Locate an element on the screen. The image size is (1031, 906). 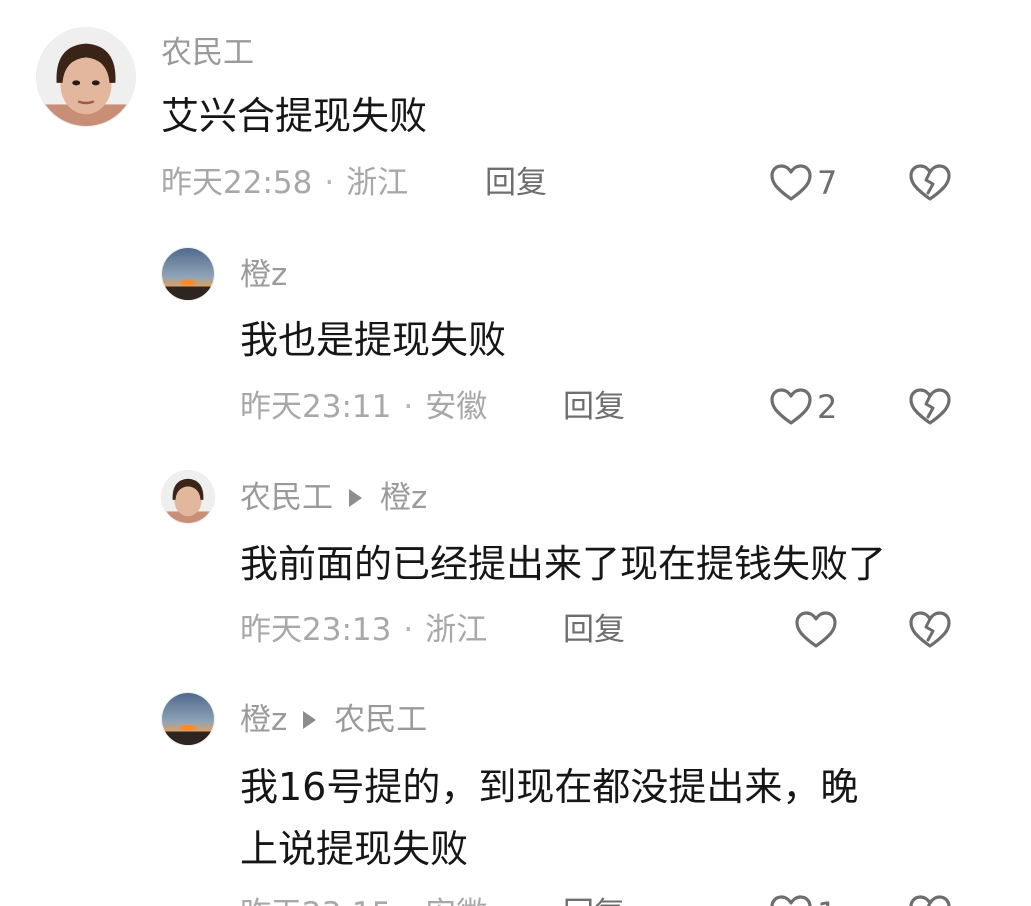
like-button: 7 is located at coordinates (804, 183).